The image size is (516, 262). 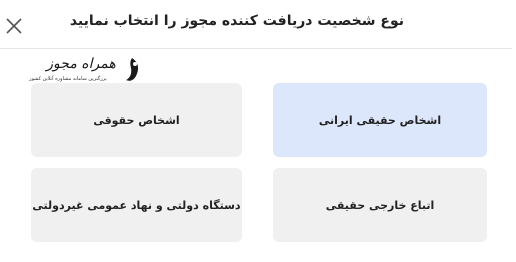 I want to click on option-label: اشخاص حقیقی ایرانی, so click(x=380, y=120).